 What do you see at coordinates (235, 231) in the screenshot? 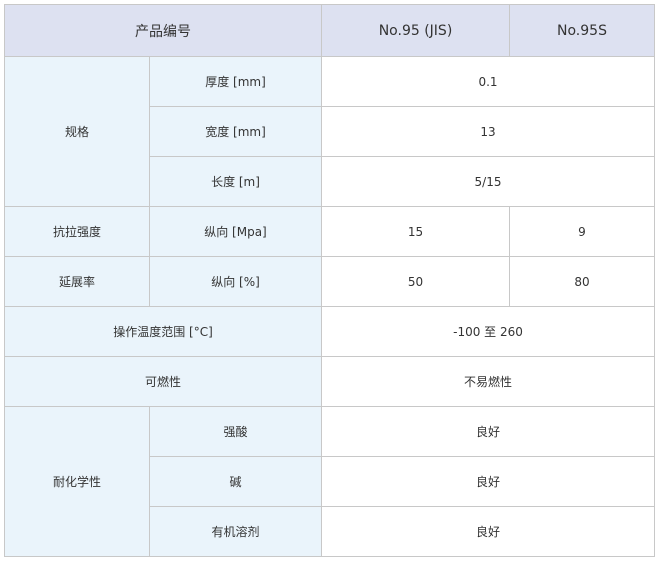
I see `tensile-label: 纵向 [Mpa]` at bounding box center [235, 231].